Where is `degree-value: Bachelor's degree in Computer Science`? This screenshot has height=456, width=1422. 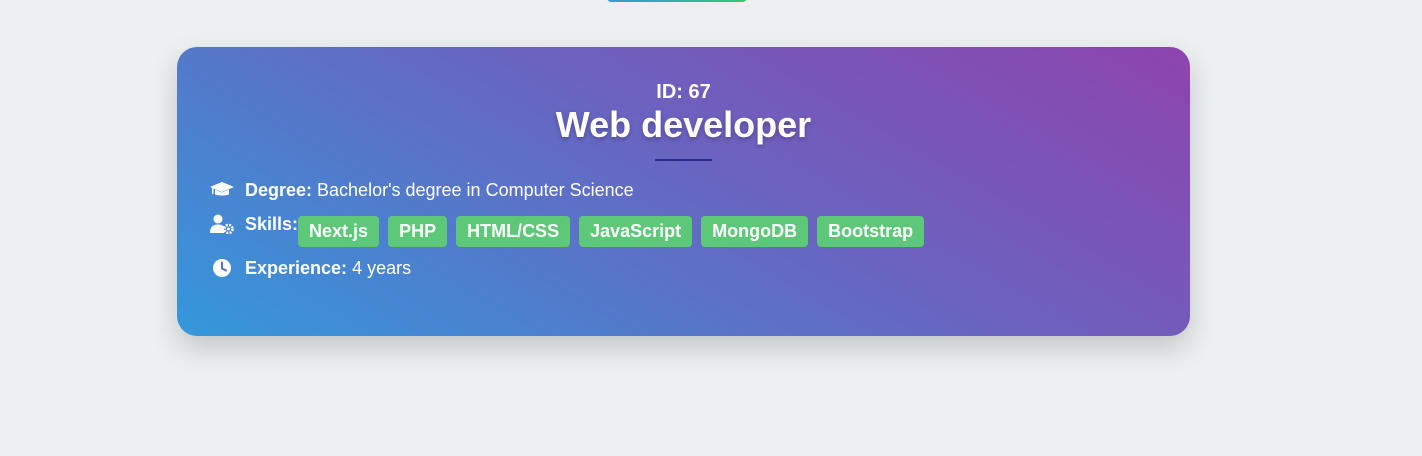
degree-value: Bachelor's degree in Computer Science is located at coordinates (475, 190).